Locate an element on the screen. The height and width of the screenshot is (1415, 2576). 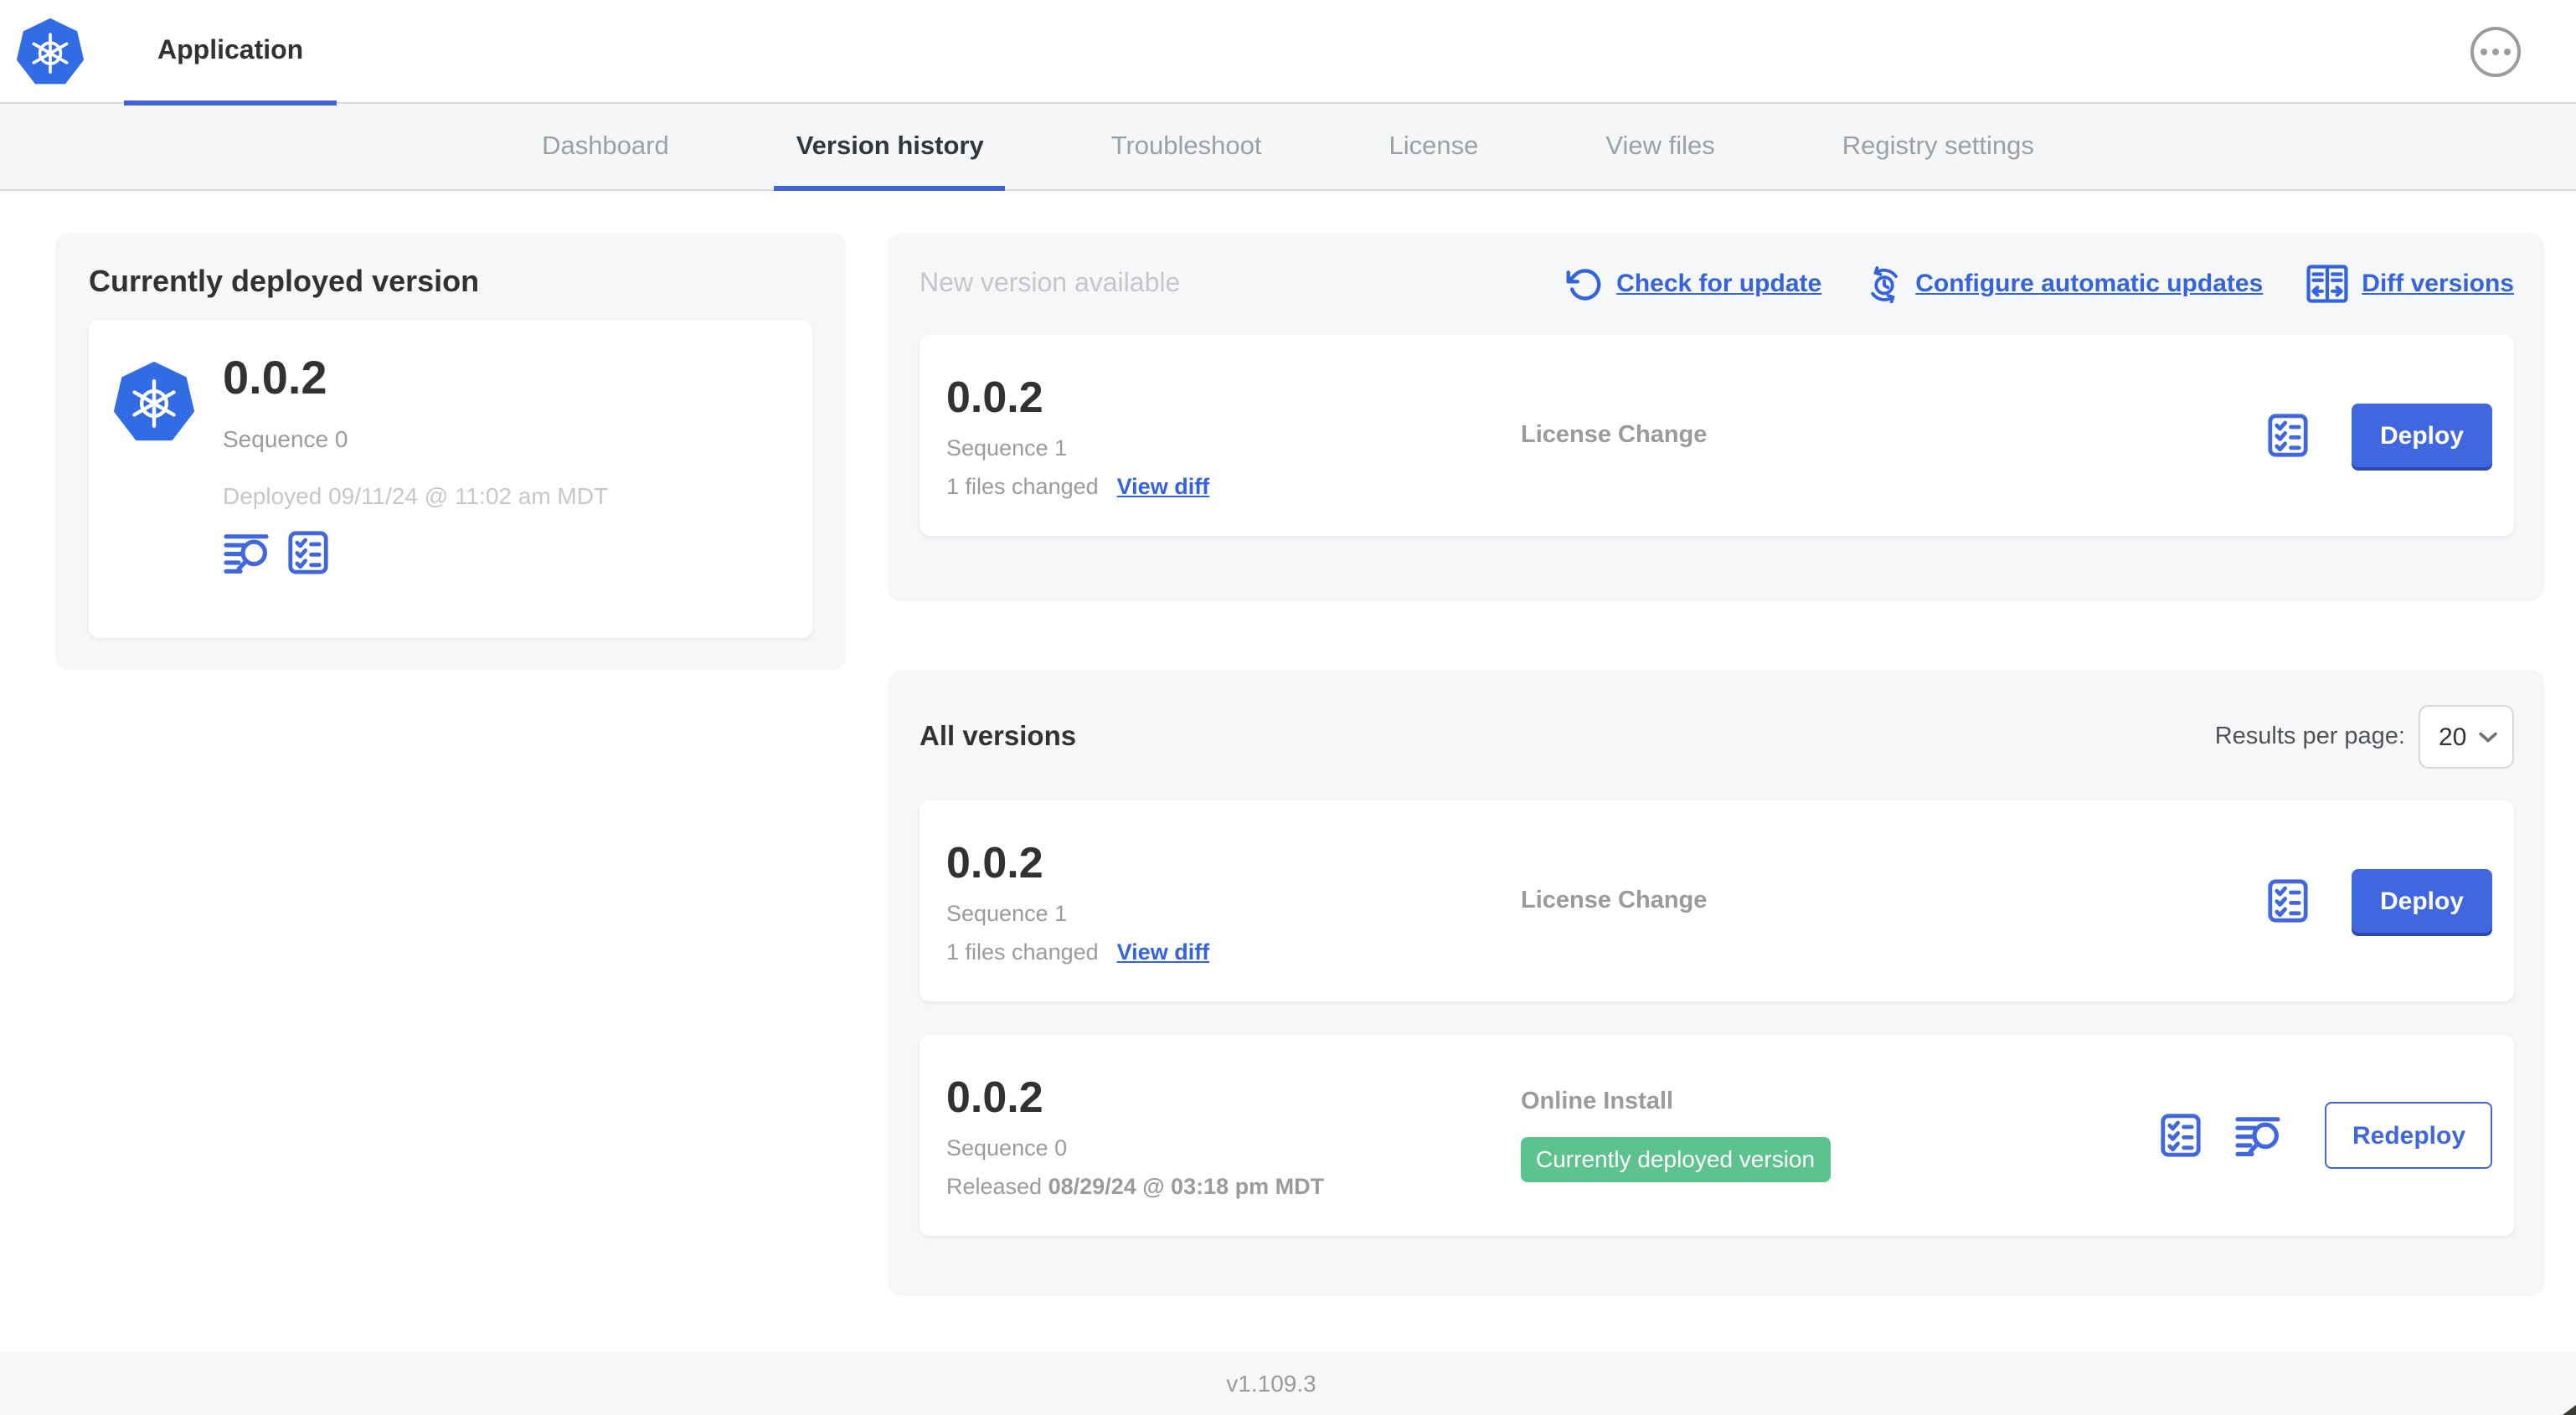
new-version-title: New version available is located at coordinates (1050, 283).